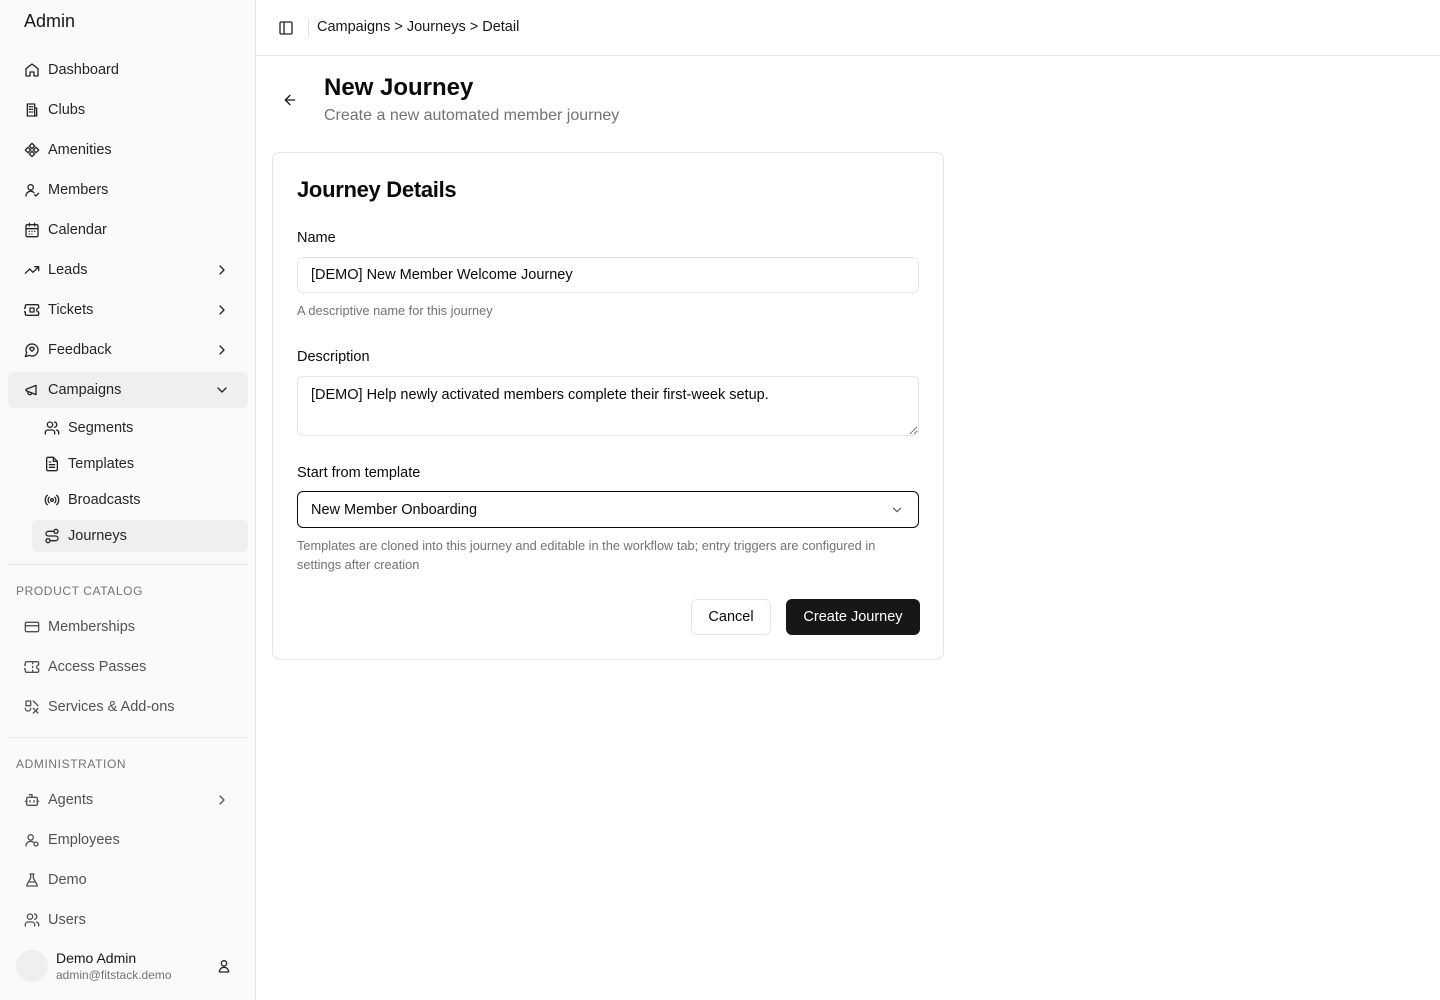 Image resolution: width=1440 pixels, height=1000 pixels. What do you see at coordinates (83, 70) in the screenshot?
I see `sidebar-item-label: Dashboard` at bounding box center [83, 70].